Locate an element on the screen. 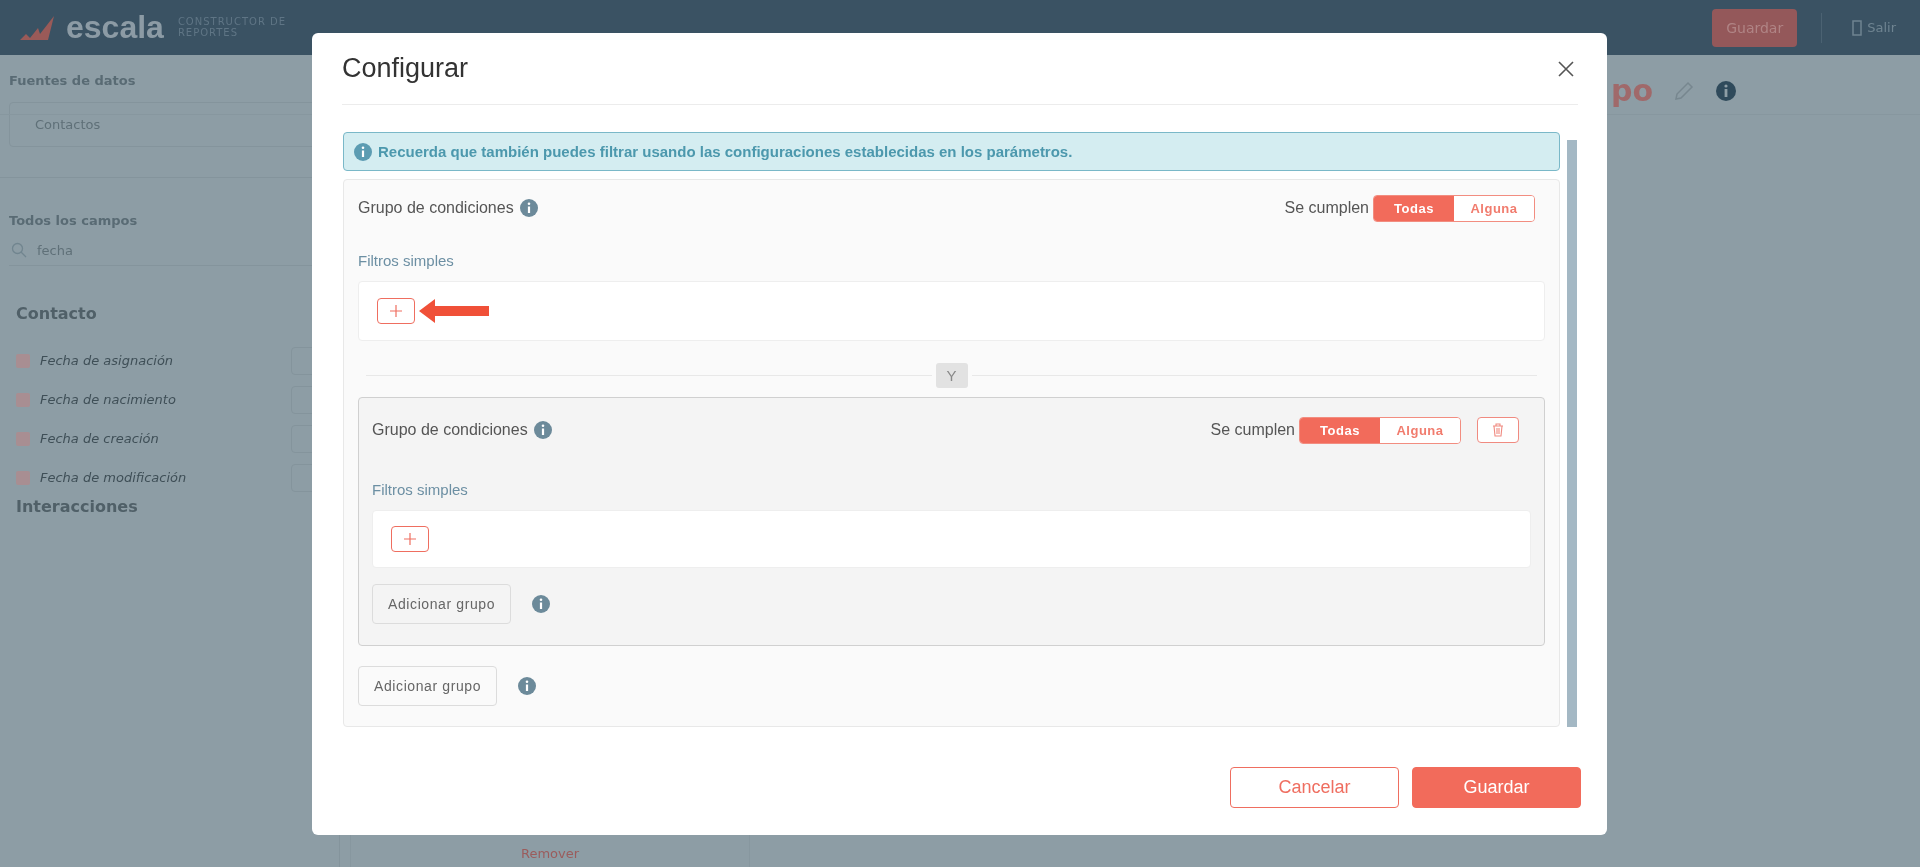  door-icon is located at coordinates (1857, 27).